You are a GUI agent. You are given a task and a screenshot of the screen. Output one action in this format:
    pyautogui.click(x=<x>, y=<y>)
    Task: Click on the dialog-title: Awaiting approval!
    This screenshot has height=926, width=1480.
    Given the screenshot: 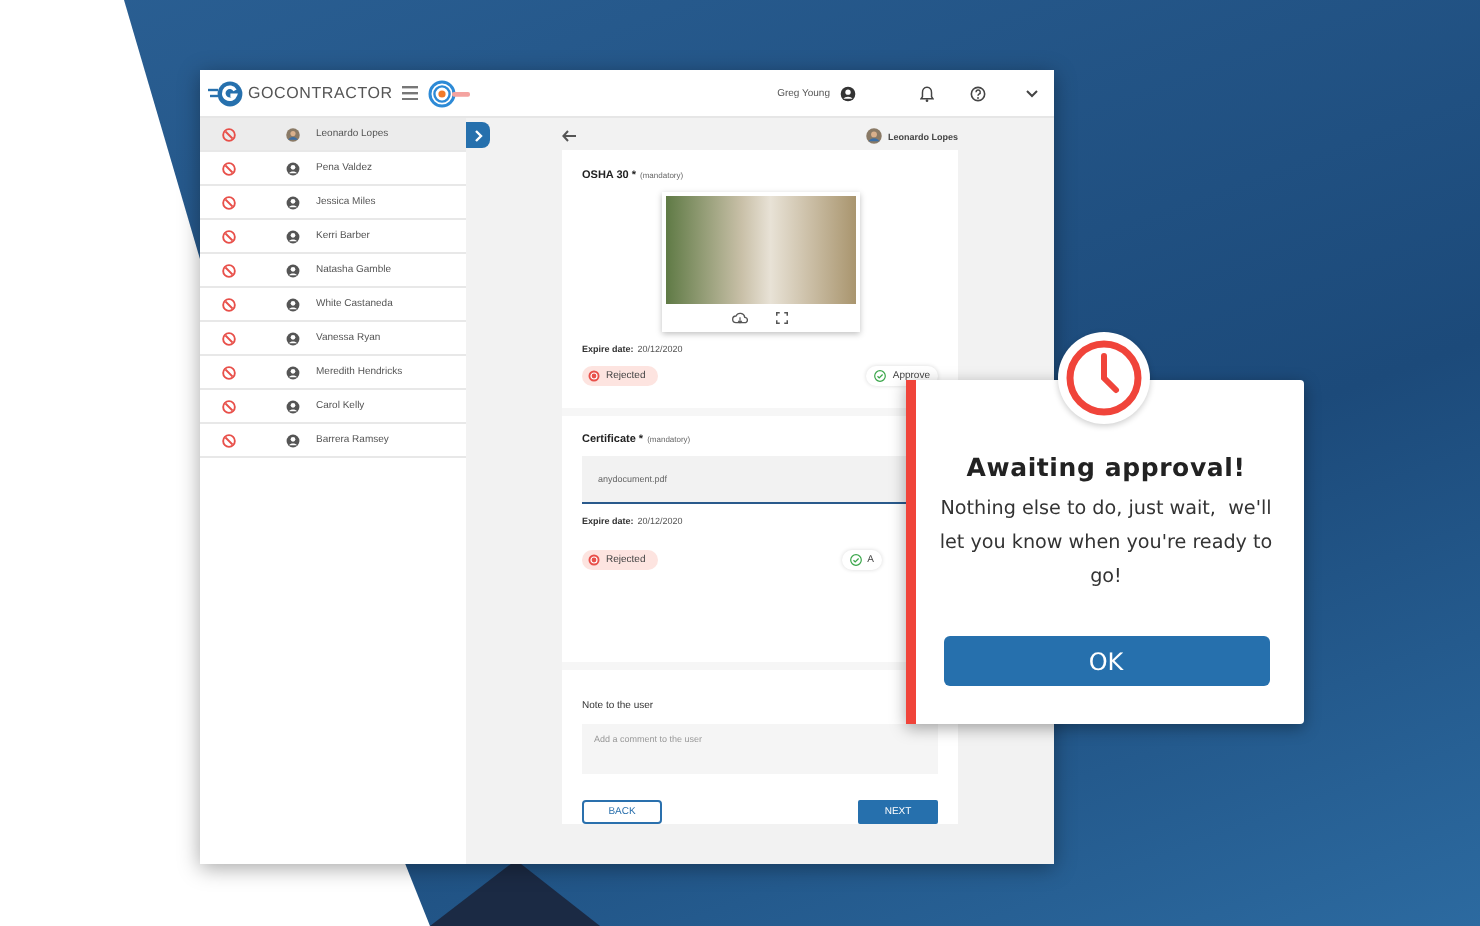 What is the action you would take?
    pyautogui.click(x=1106, y=467)
    